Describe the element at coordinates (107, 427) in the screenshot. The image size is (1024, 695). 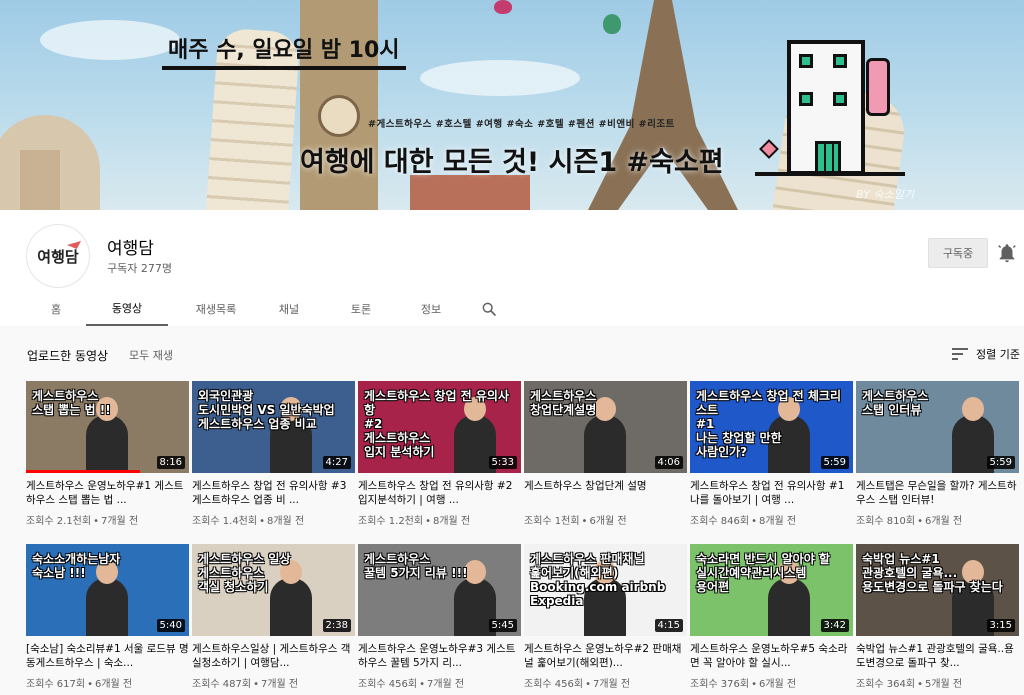
I see `video-thumbnail: 게스트하우스 스탭 뽑는 법 !! 8:16` at that location.